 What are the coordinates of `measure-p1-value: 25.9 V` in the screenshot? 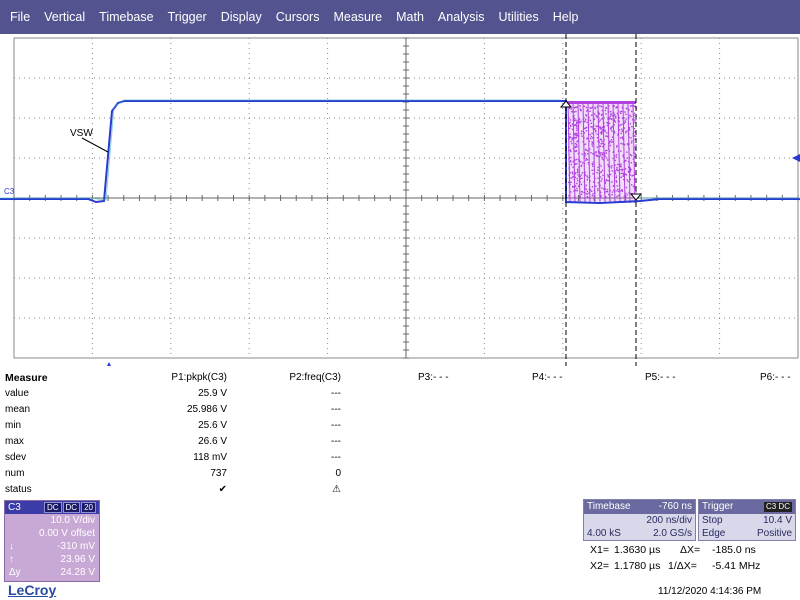 It's located at (212, 393).